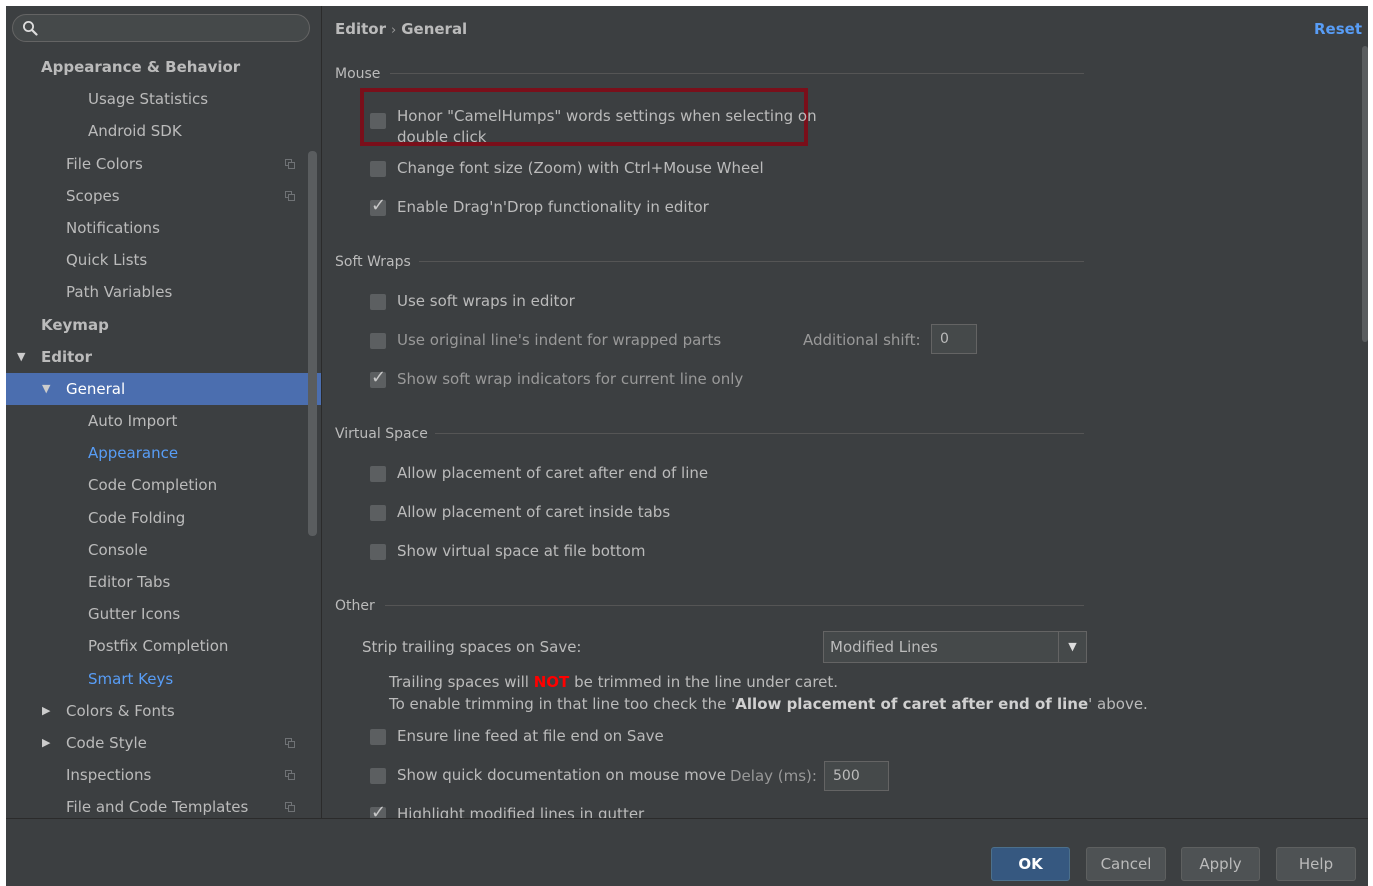  I want to click on sidebar-item-quick-lists: Quick Lists, so click(163, 260).